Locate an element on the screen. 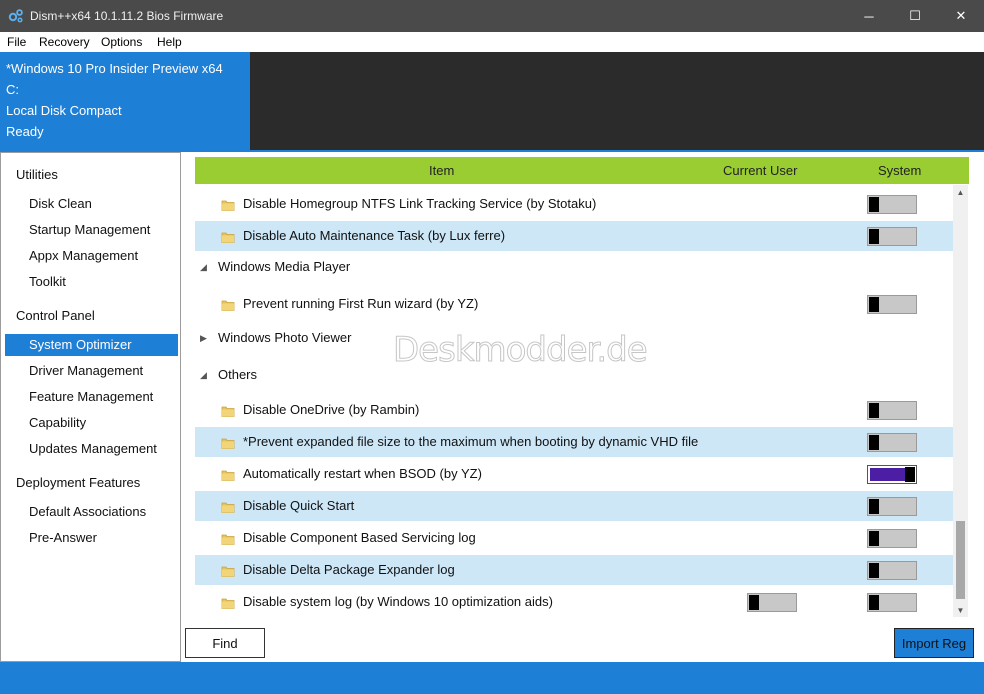  menu-recovery: Recovery is located at coordinates (64, 42).